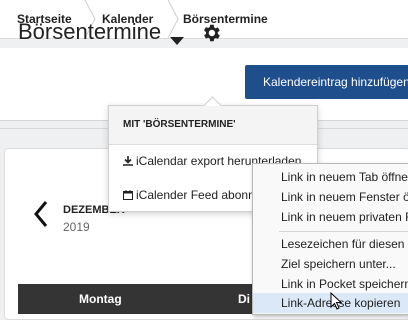 This screenshot has height=320, width=408. What do you see at coordinates (330, 197) in the screenshot?
I see `ctx-open-new-window: Link in neuem Fenster öffnen` at bounding box center [330, 197].